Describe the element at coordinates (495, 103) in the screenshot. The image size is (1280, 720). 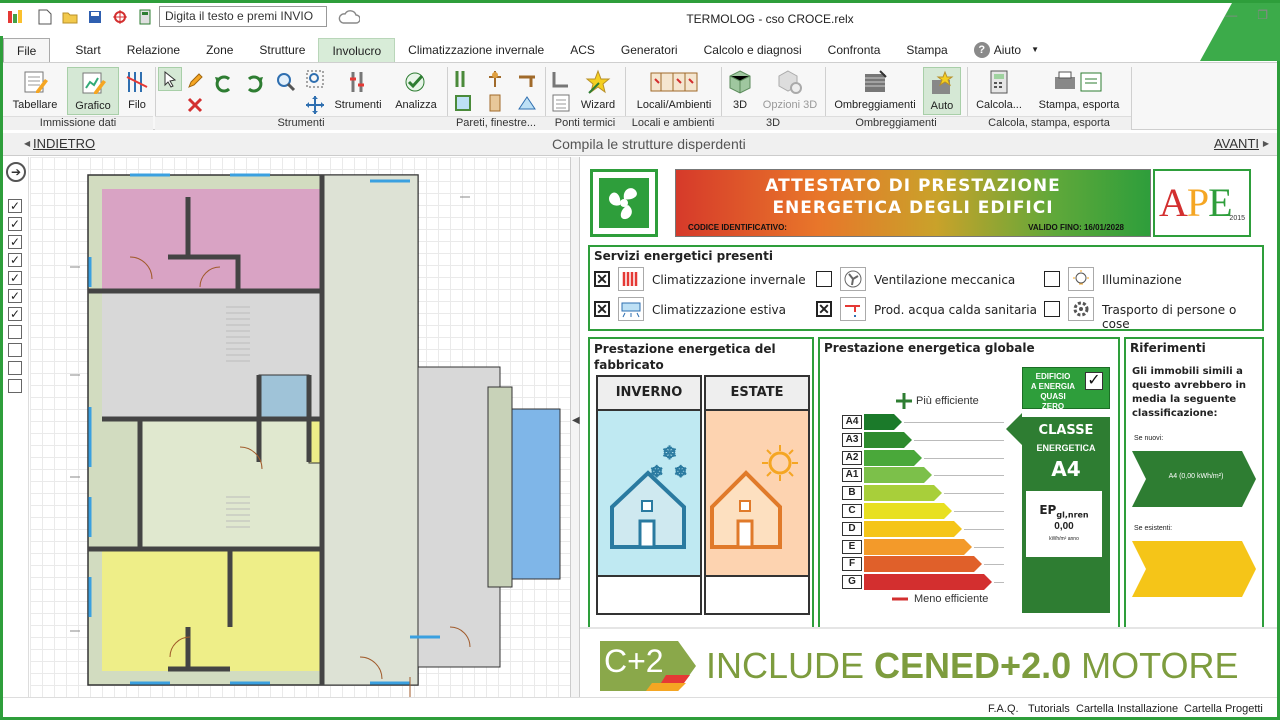
I see `door-icon` at that location.